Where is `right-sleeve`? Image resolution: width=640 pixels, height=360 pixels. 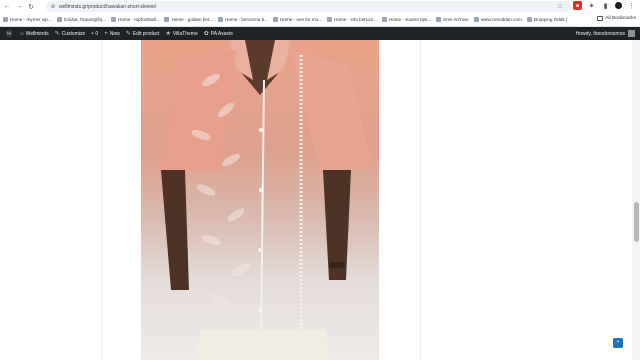
right-sleeve is located at coordinates (332, 110).